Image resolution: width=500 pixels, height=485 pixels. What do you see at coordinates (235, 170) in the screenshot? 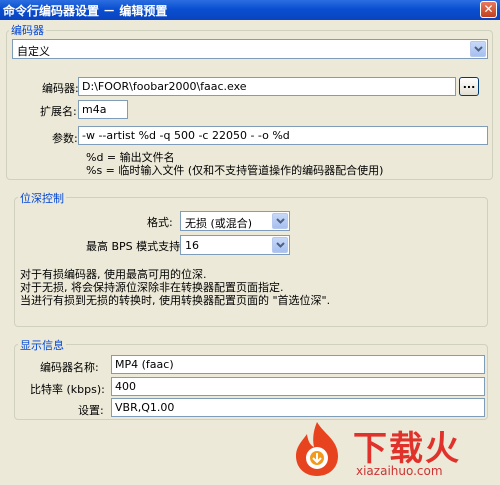
I see `hint-temp: %s = 临时输入文件 (仅和不支持管道操作的编码器配合使用)` at bounding box center [235, 170].